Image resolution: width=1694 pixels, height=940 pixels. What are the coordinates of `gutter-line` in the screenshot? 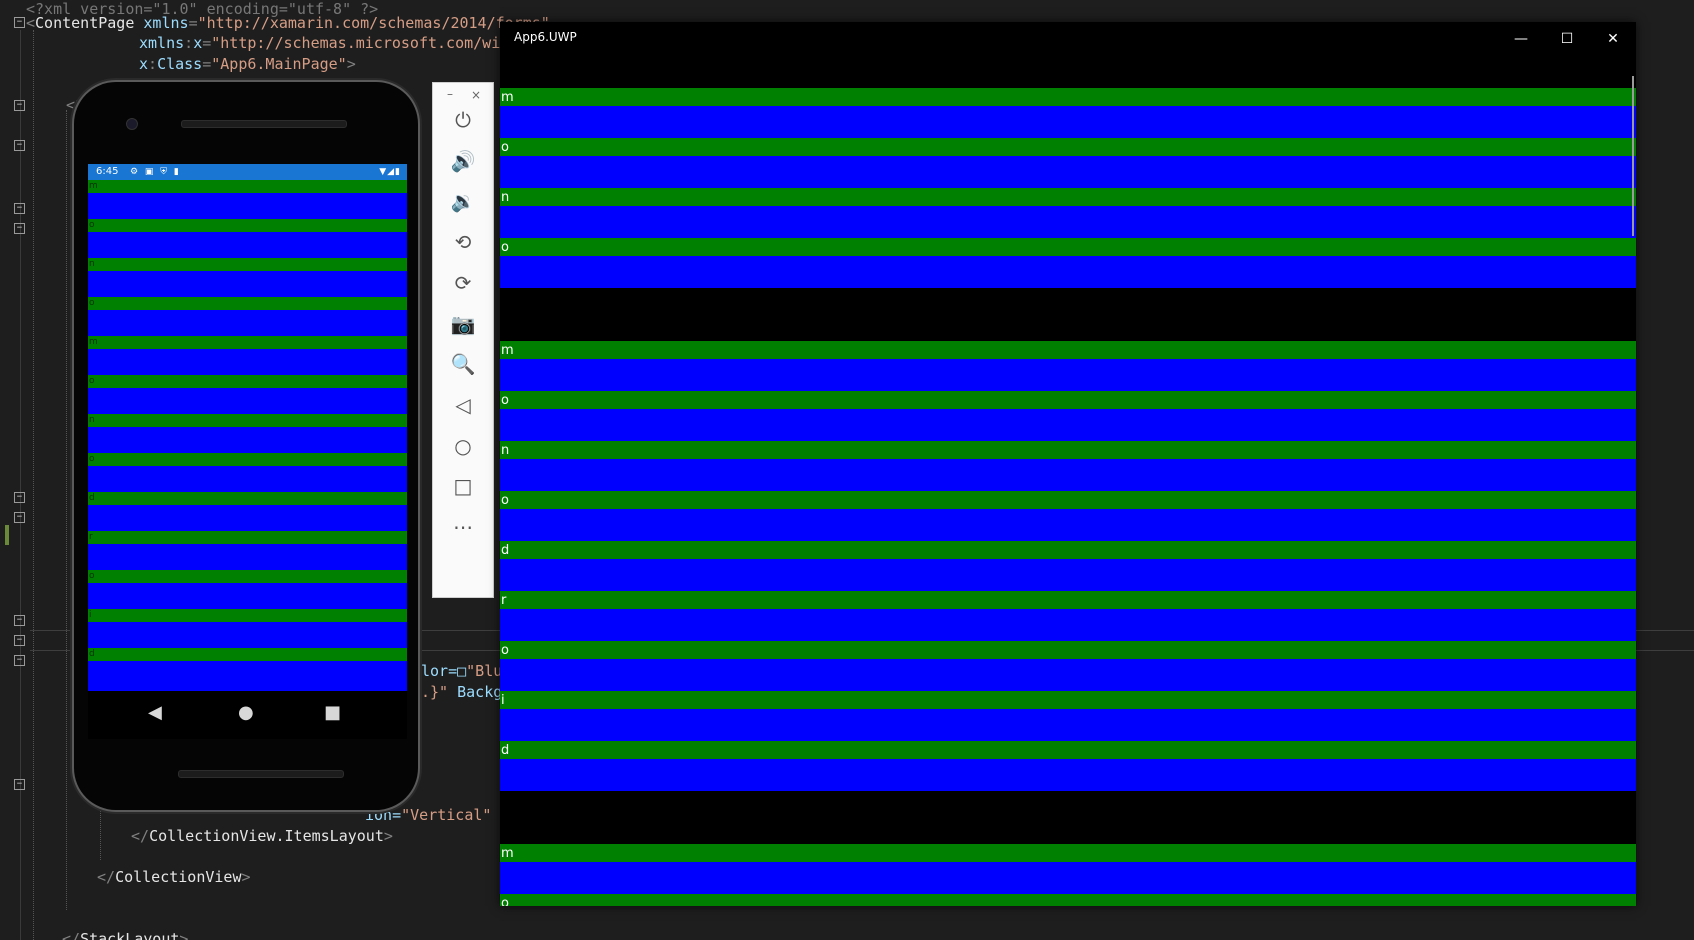 It's located at (20, 485).